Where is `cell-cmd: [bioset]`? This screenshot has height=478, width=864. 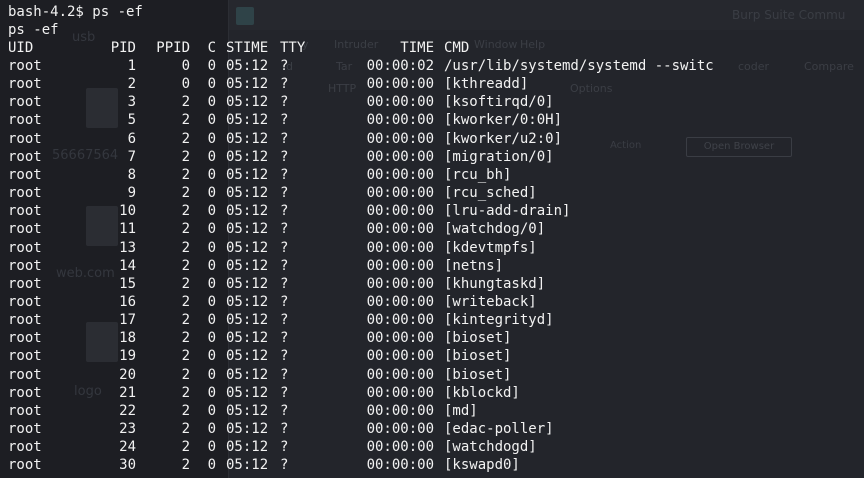 cell-cmd: [bioset] is located at coordinates (478, 374).